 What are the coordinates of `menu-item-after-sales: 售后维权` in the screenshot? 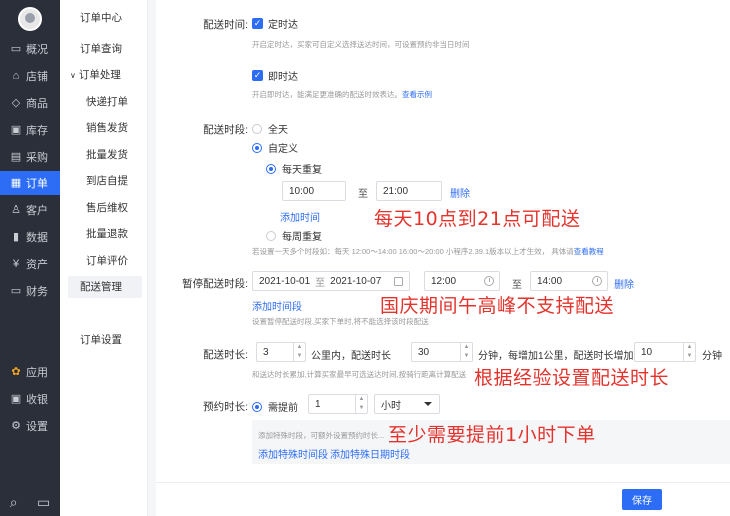 It's located at (104, 208).